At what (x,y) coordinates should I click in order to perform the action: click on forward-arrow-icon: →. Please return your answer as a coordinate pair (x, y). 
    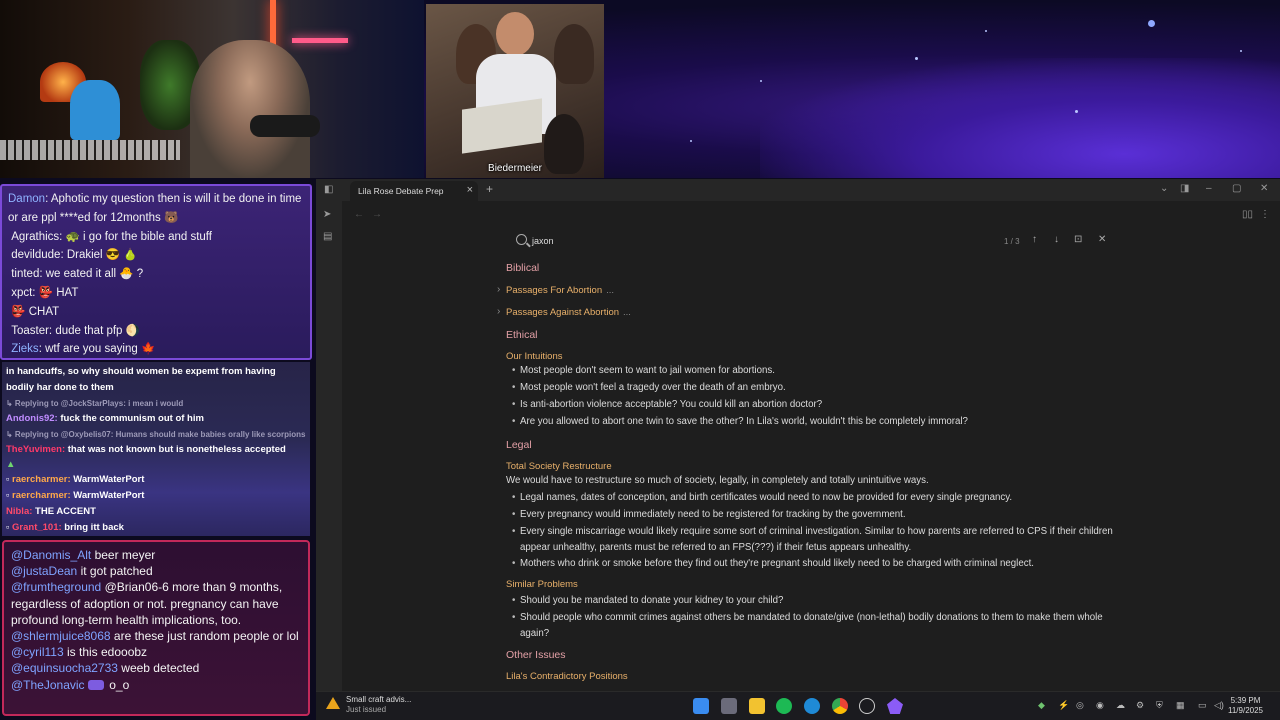
    Looking at the image, I should click on (377, 214).